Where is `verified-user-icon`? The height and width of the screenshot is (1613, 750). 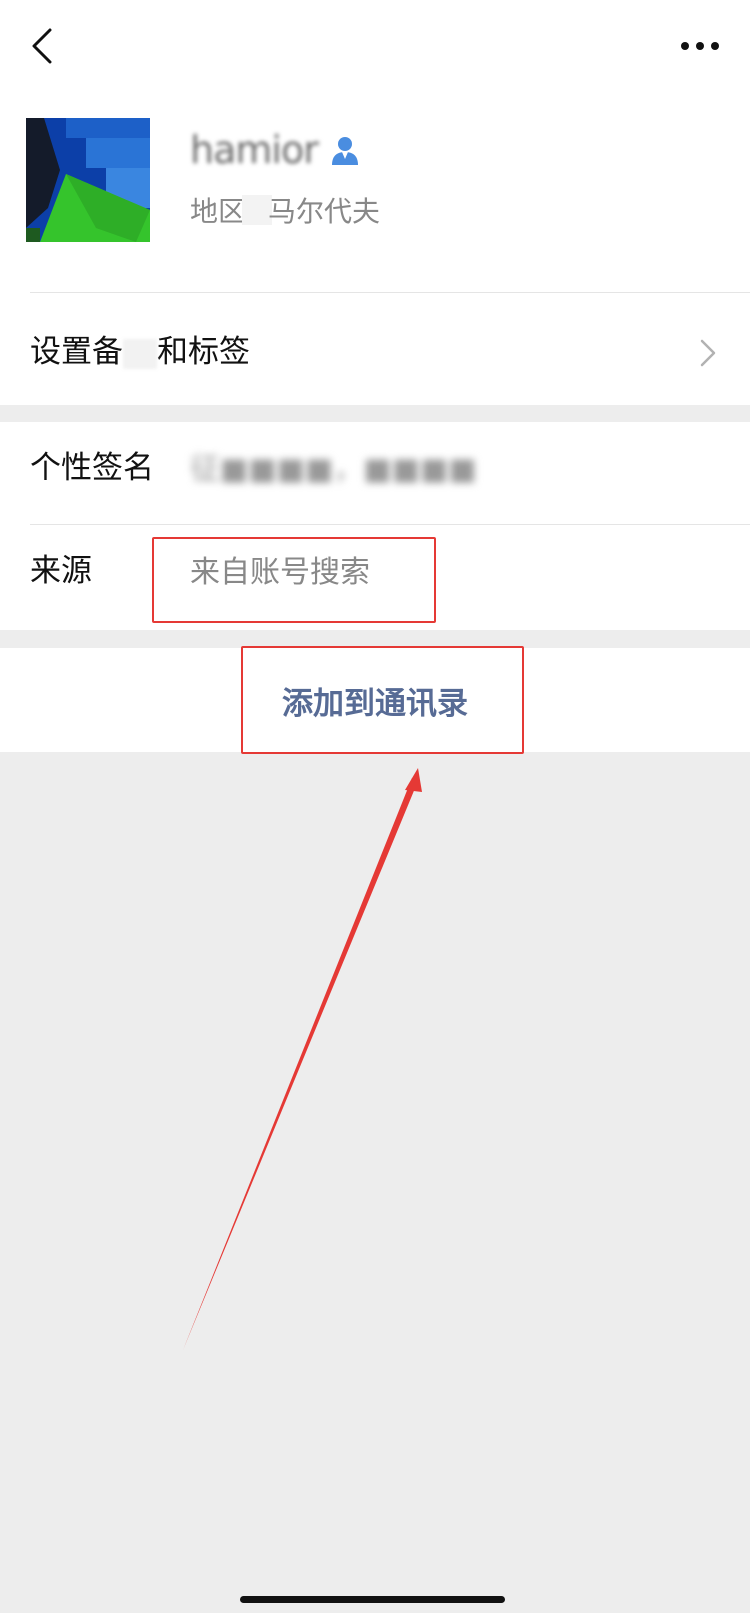
verified-user-icon is located at coordinates (344, 151).